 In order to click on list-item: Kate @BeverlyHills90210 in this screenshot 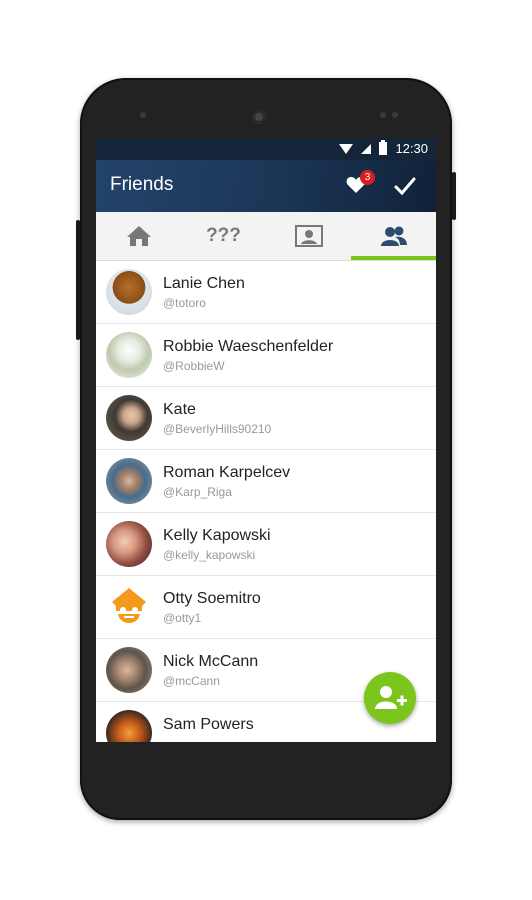, I will do `click(266, 418)`.